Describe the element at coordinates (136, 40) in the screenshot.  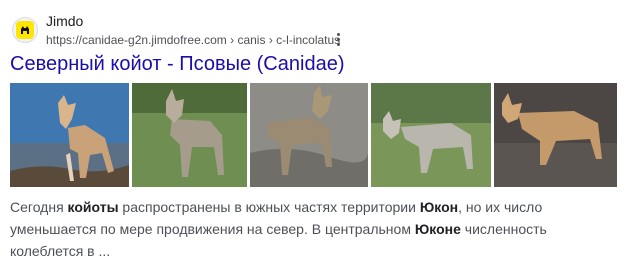
I see `site-url: https://canidae-g2n.jimdofree.com` at that location.